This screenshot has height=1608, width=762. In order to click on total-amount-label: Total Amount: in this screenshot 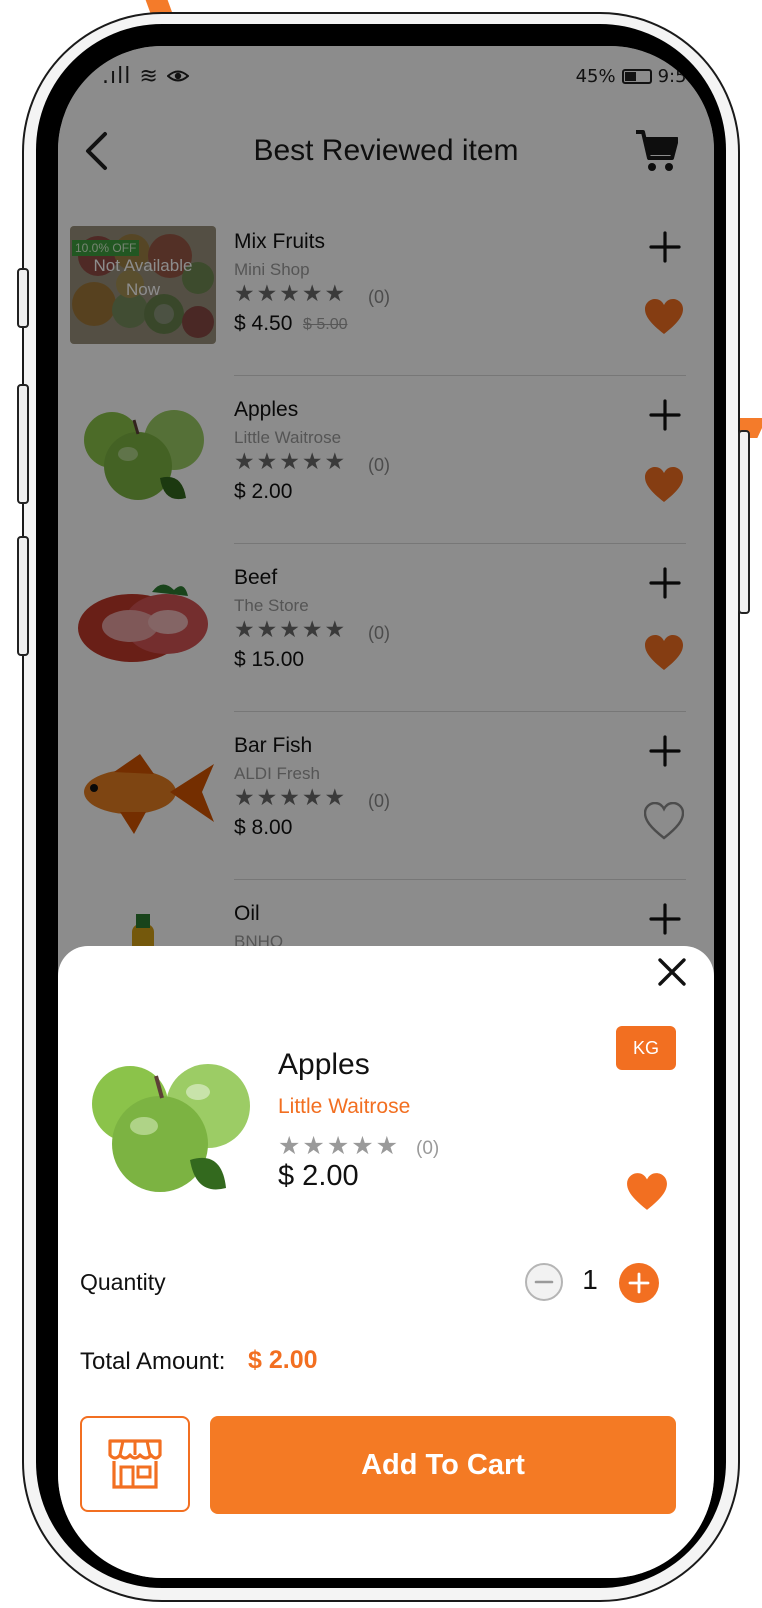, I will do `click(153, 1361)`.